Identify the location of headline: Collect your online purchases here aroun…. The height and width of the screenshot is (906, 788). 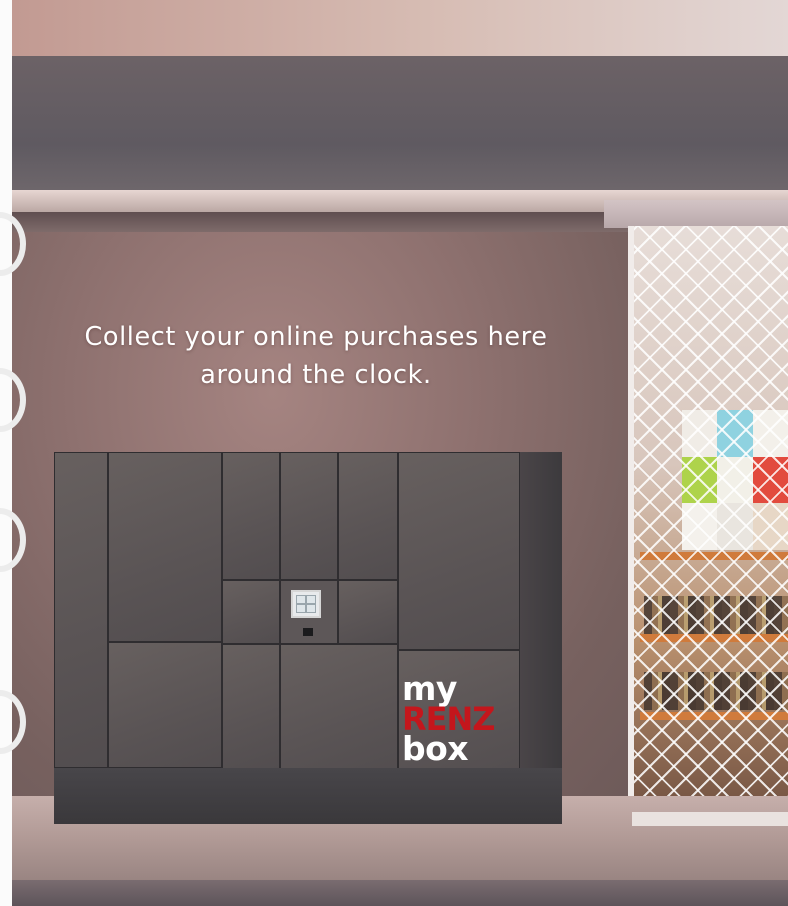
(316, 356).